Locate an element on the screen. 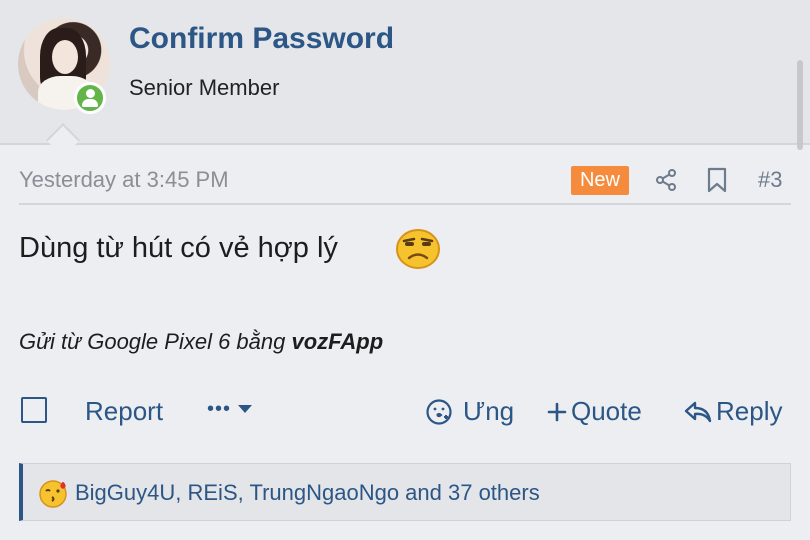 The height and width of the screenshot is (540, 810). reply-icon is located at coordinates (698, 412).